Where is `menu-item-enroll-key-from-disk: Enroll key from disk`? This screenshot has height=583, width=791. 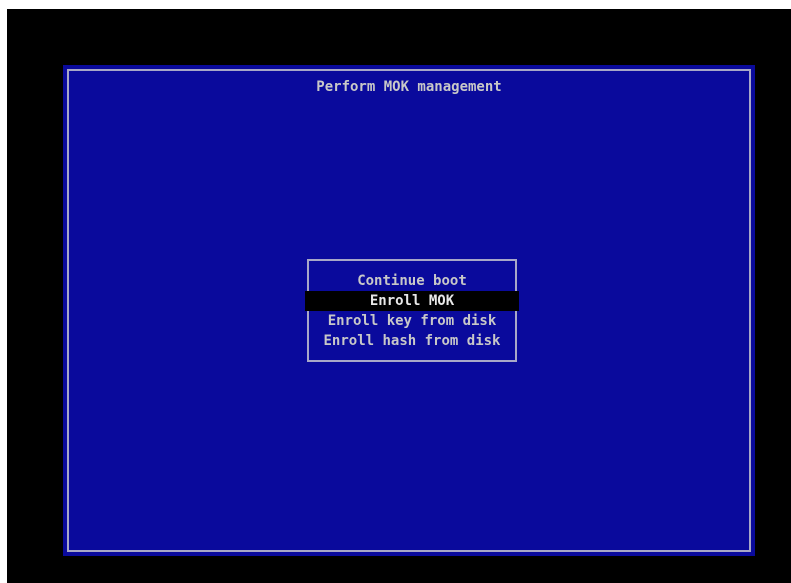 menu-item-enroll-key-from-disk: Enroll key from disk is located at coordinates (412, 321).